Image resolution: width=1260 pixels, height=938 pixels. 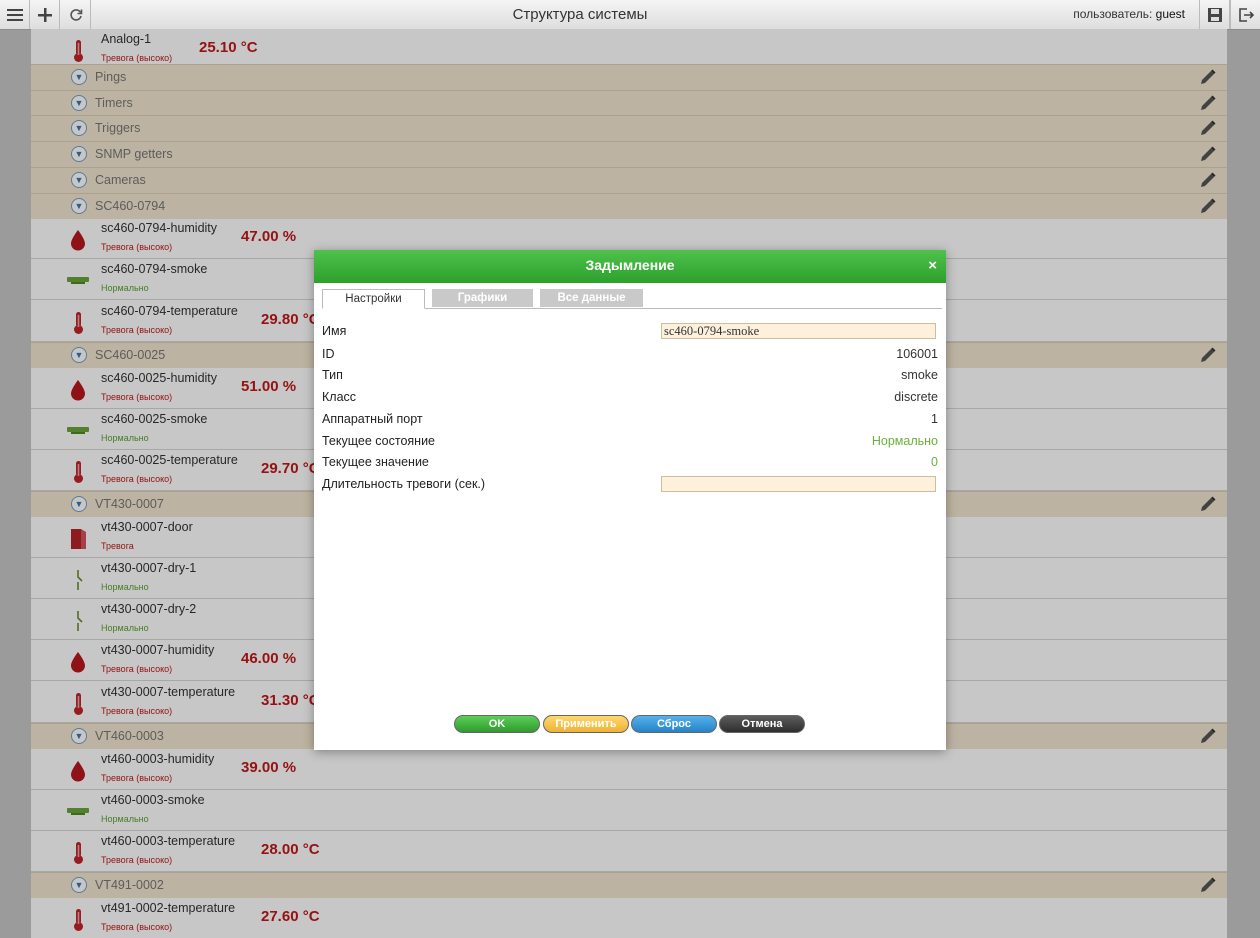 What do you see at coordinates (586, 724) in the screenshot?
I see `apply-button: Применить` at bounding box center [586, 724].